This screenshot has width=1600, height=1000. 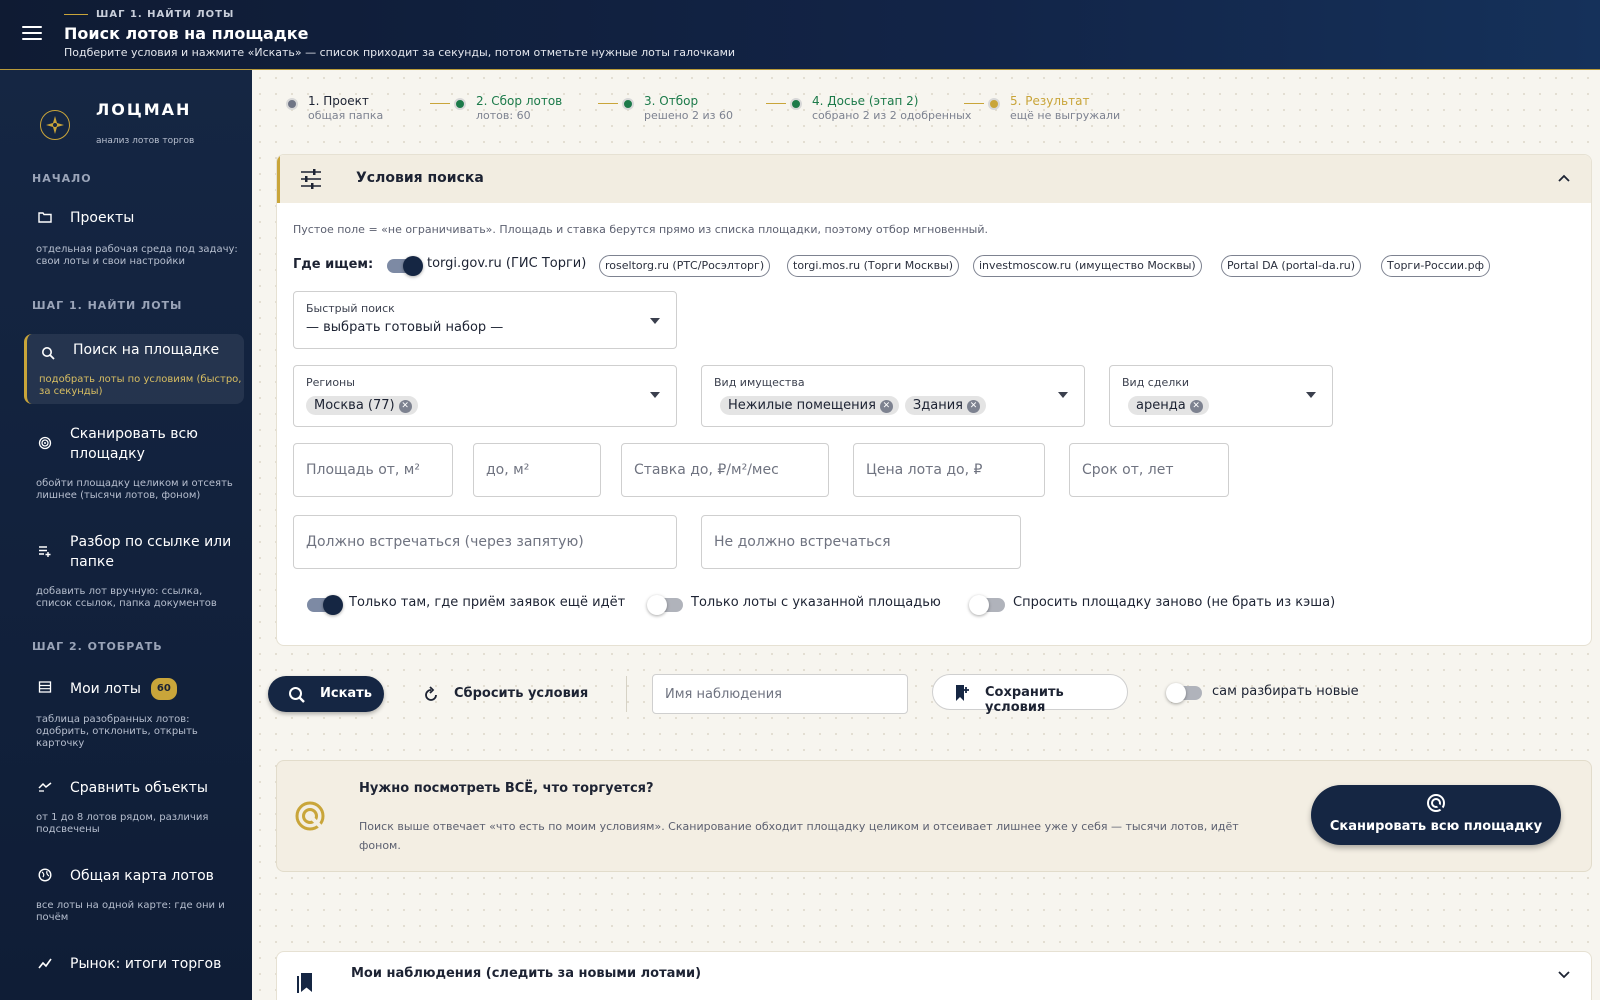 I want to click on step-title: 1. Проект, so click(x=338, y=101).